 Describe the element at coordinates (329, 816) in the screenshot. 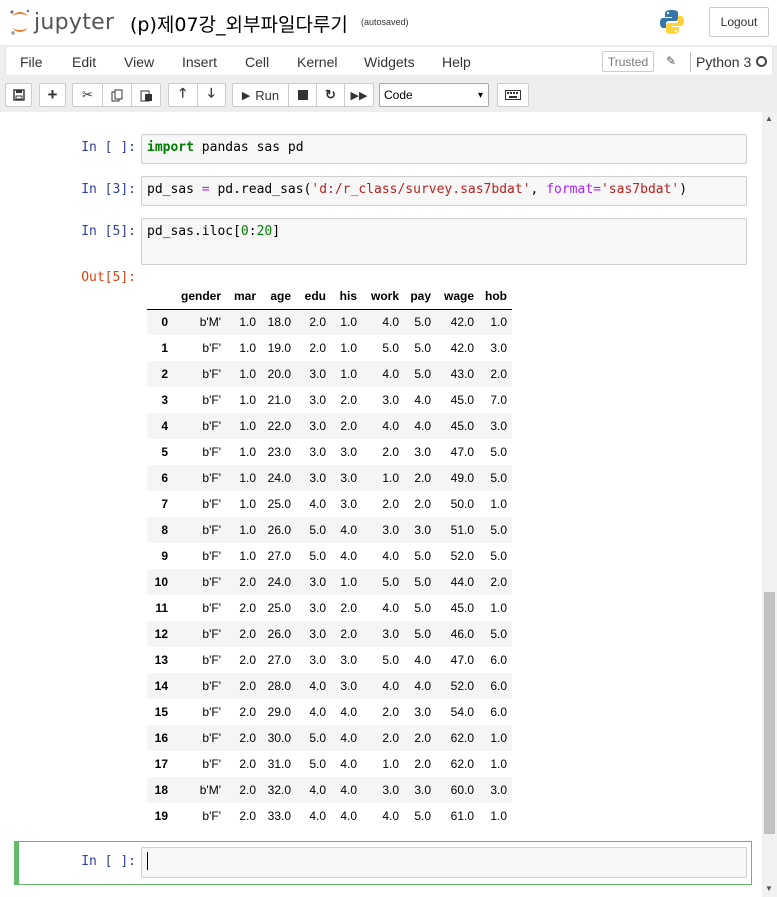

I see `table-row: 19 b'F' 2.0 33.0 4.0 4.0 4.0 5.0 61.0 1.0` at that location.